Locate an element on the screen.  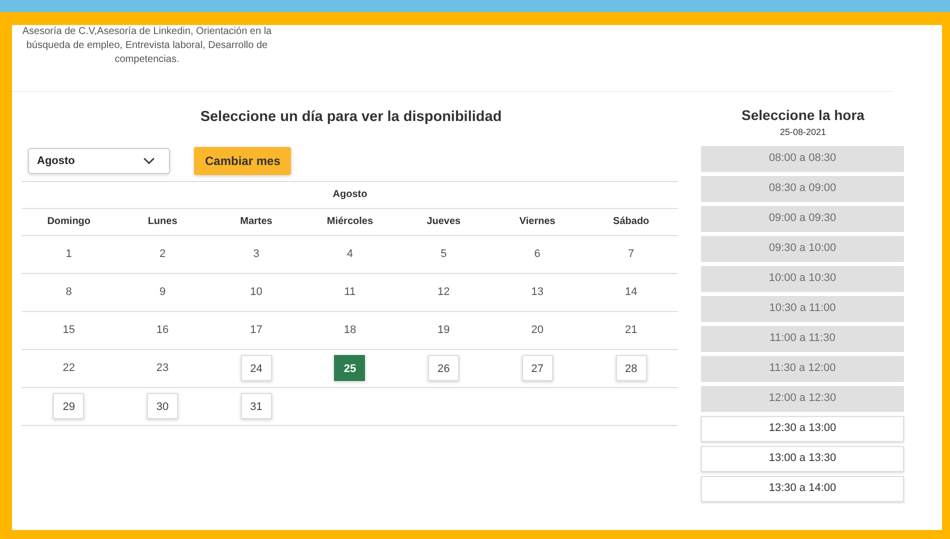
time-slot-button: 10:00 a 10:30 is located at coordinates (802, 279).